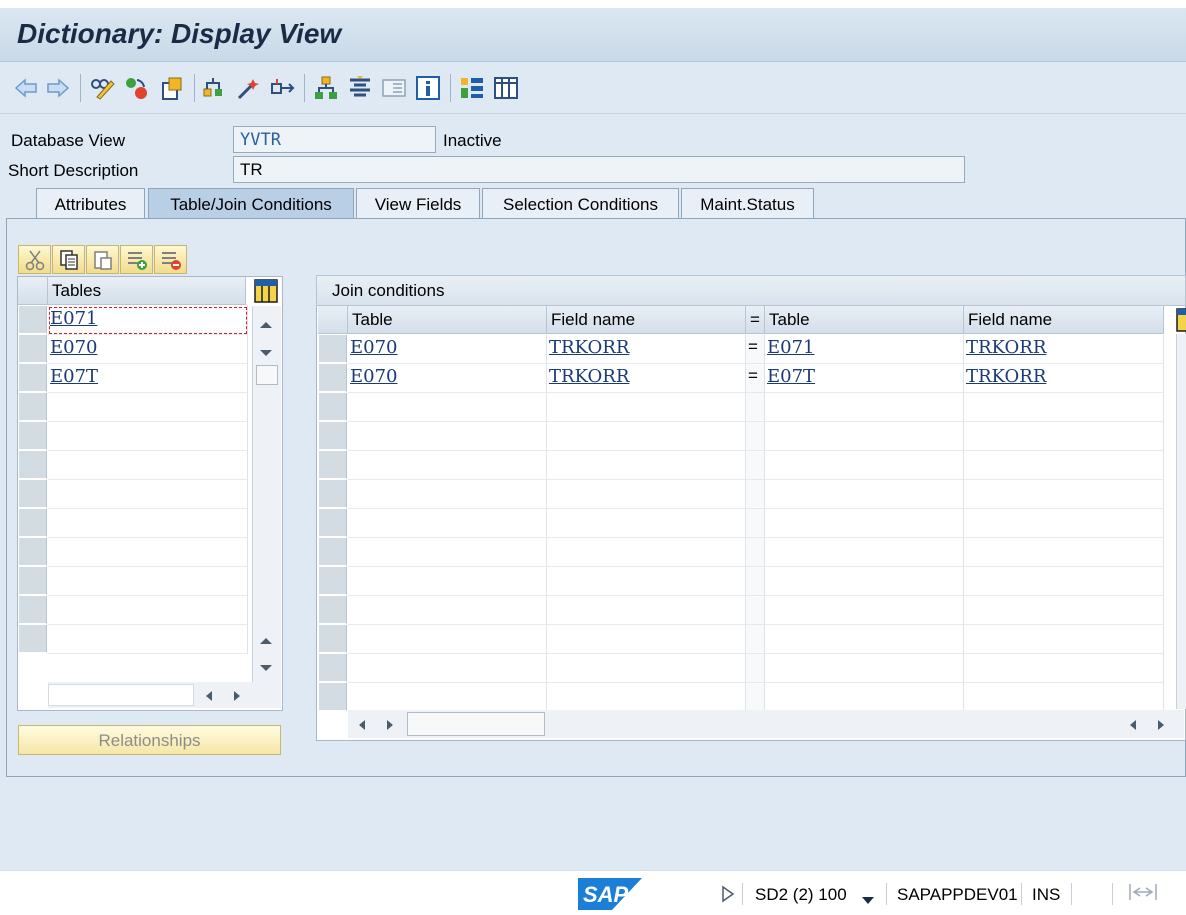 The width and height of the screenshot is (1186, 915). Describe the element at coordinates (26, 88) in the screenshot. I see `back-icon` at that location.